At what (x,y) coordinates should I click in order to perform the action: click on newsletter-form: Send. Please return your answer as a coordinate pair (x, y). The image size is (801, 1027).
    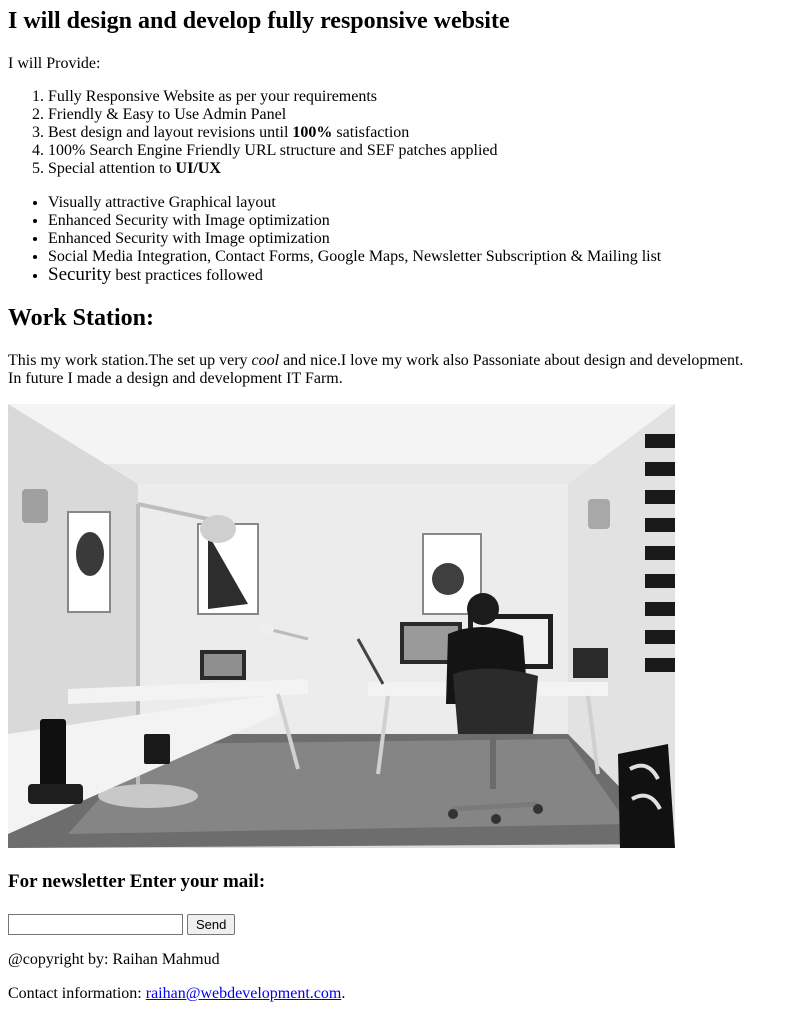
    Looking at the image, I should click on (400, 924).